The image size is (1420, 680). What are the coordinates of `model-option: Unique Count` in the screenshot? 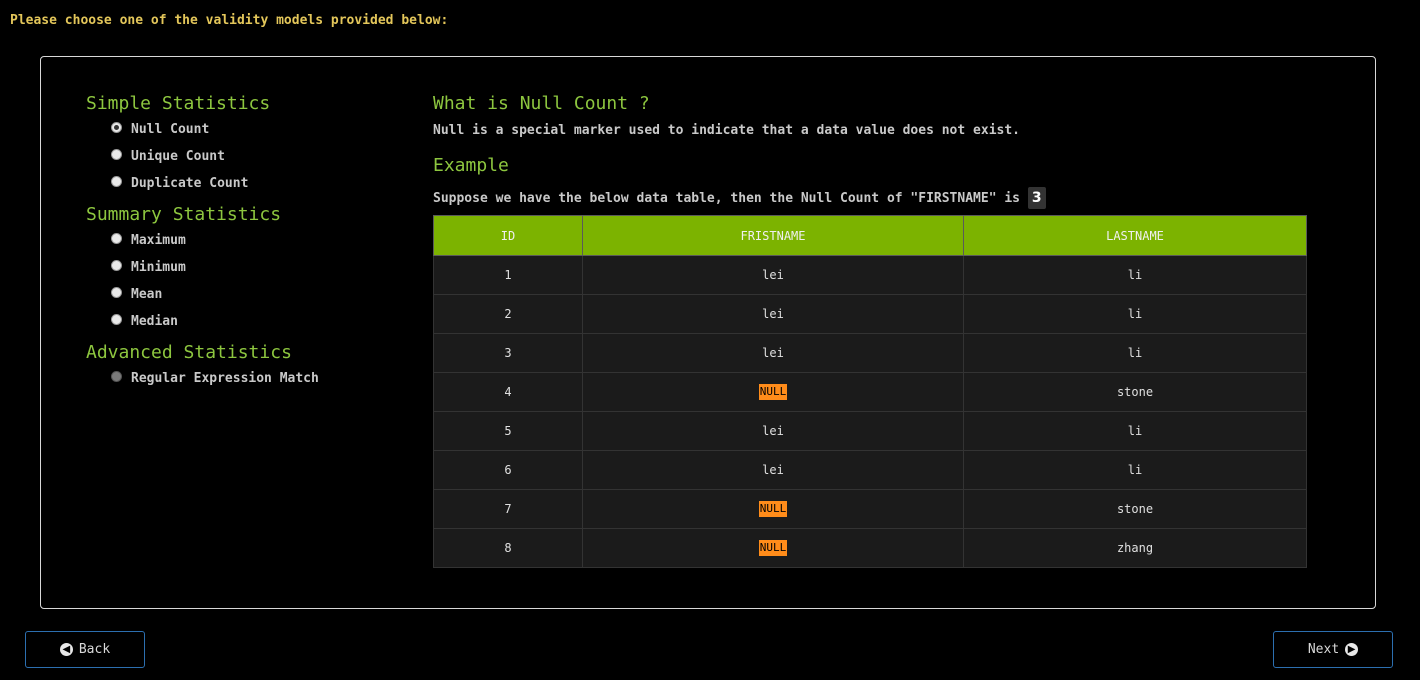 It's located at (236, 156).